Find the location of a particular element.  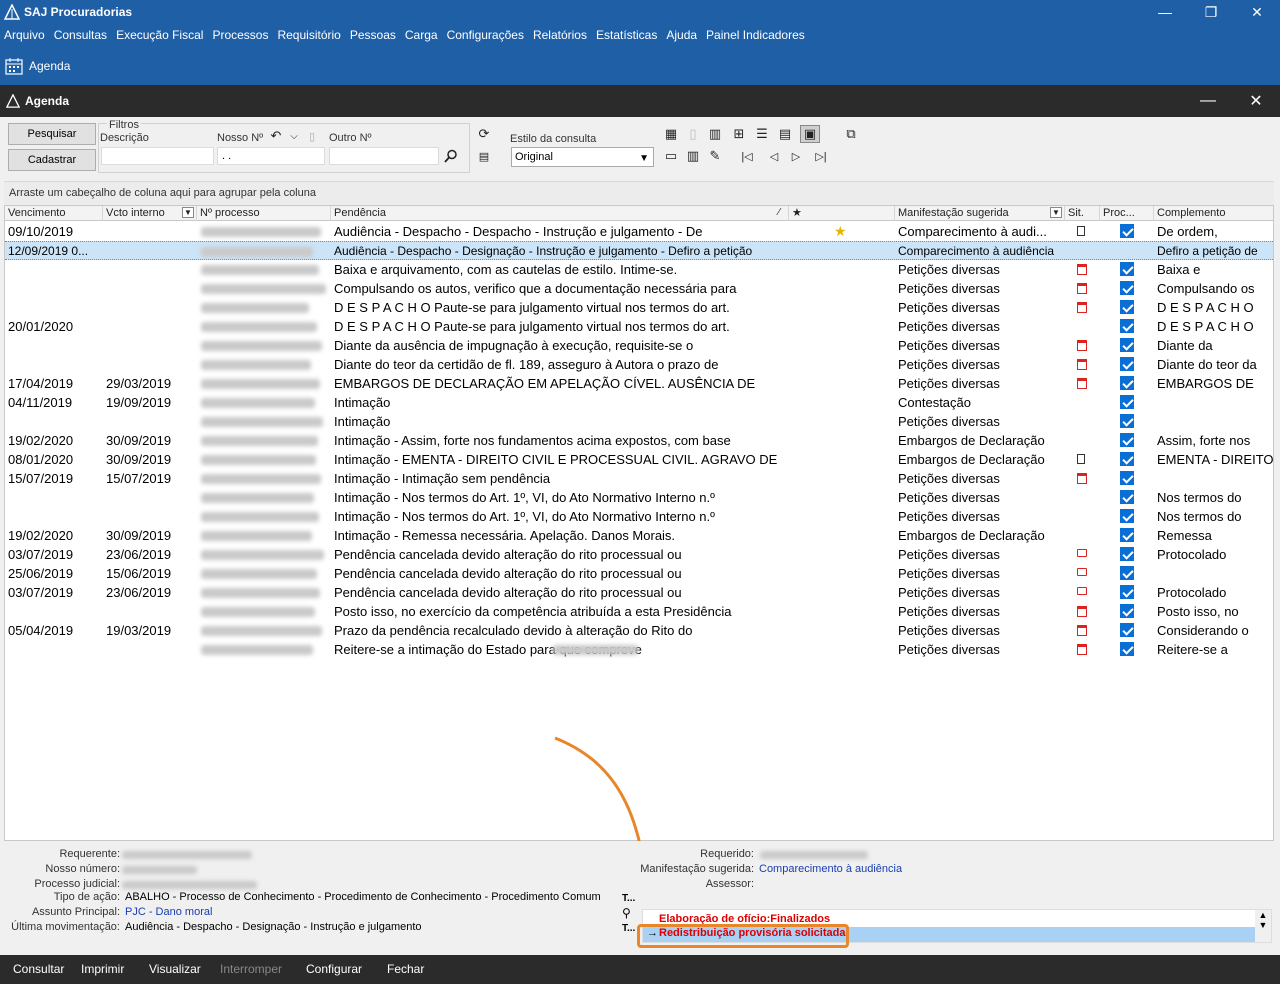

movements-scrollbar: ▲ ▼ is located at coordinates (1263, 926).